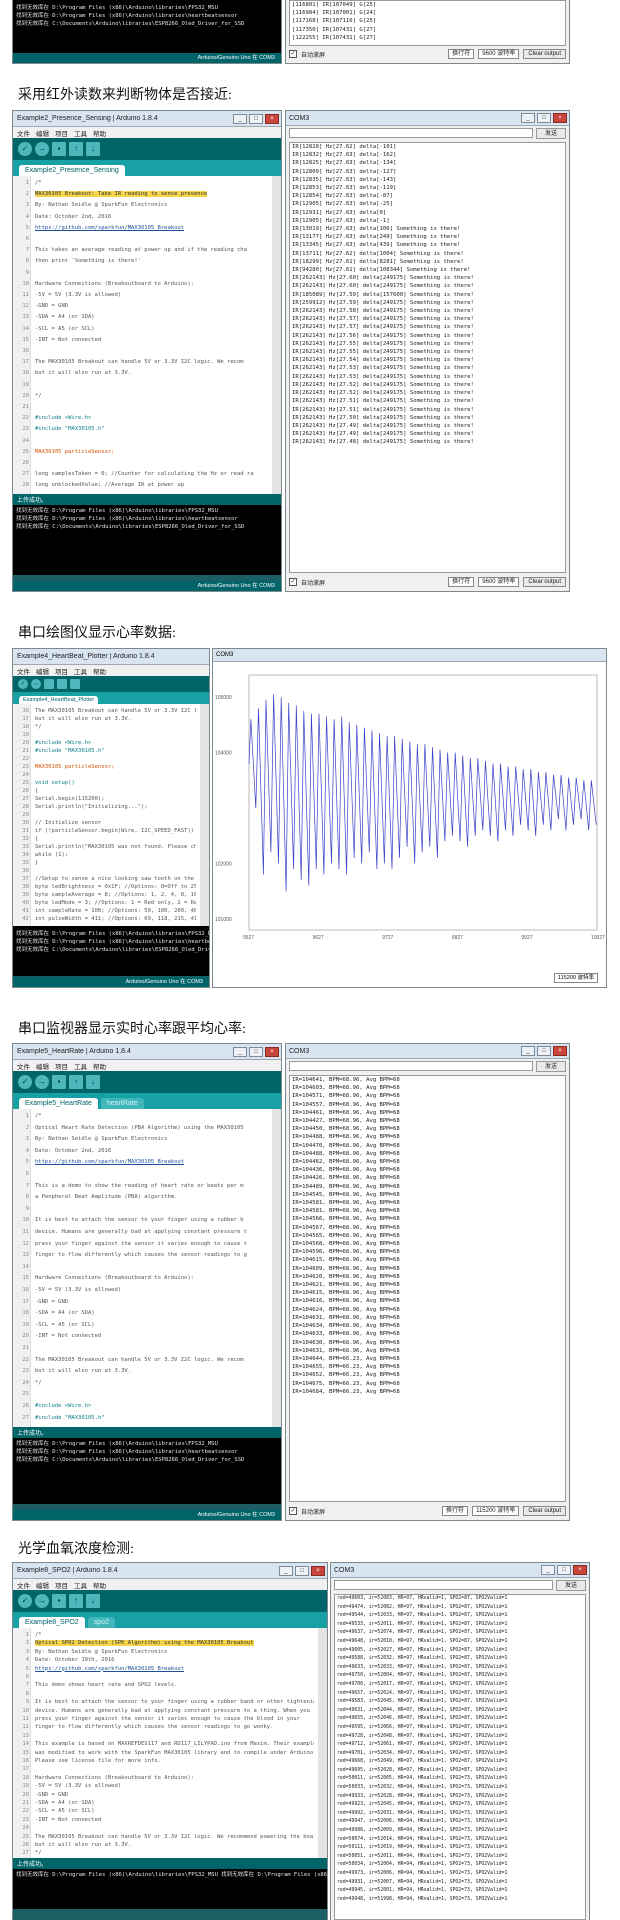 The width and height of the screenshot is (620, 1920). I want to click on tab-sketch: Example2_Presence_Sensing, so click(72, 170).